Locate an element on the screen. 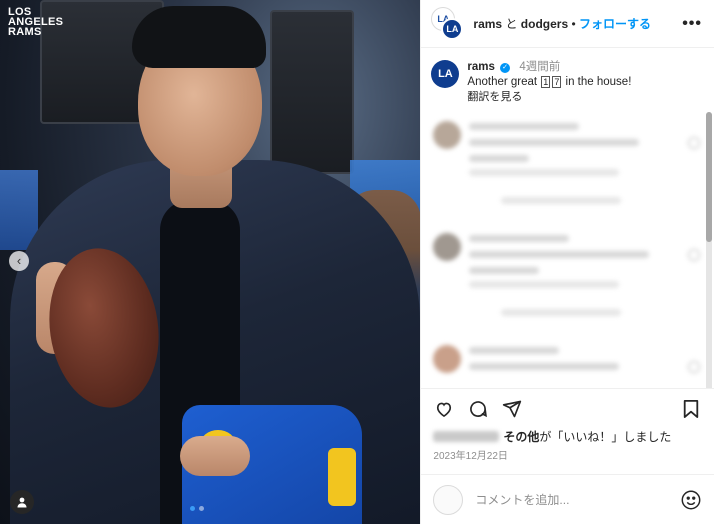 This screenshot has height=524, width=714. post-date: 2023年12月22日 is located at coordinates (470, 456).